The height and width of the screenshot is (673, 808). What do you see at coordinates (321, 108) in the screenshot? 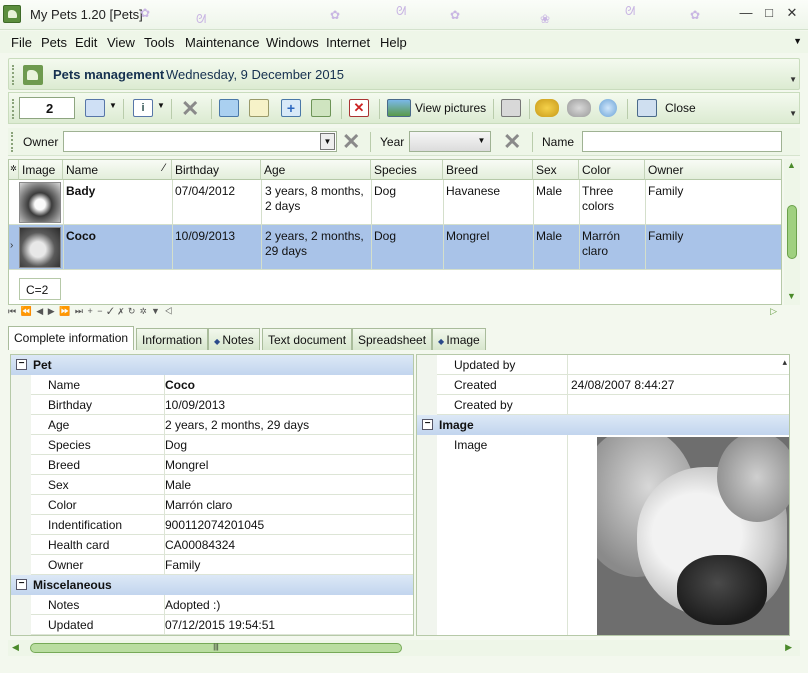
I see `copy-record-icon` at bounding box center [321, 108].